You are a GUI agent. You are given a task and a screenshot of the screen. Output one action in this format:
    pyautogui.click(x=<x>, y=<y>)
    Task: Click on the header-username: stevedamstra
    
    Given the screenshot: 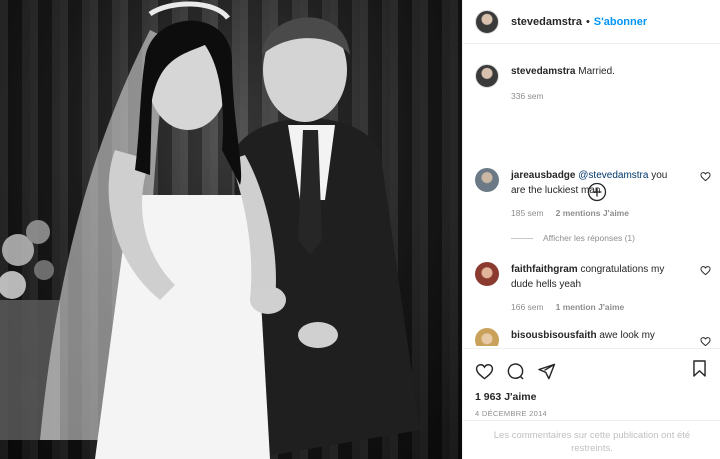 What is the action you would take?
    pyautogui.click(x=546, y=22)
    